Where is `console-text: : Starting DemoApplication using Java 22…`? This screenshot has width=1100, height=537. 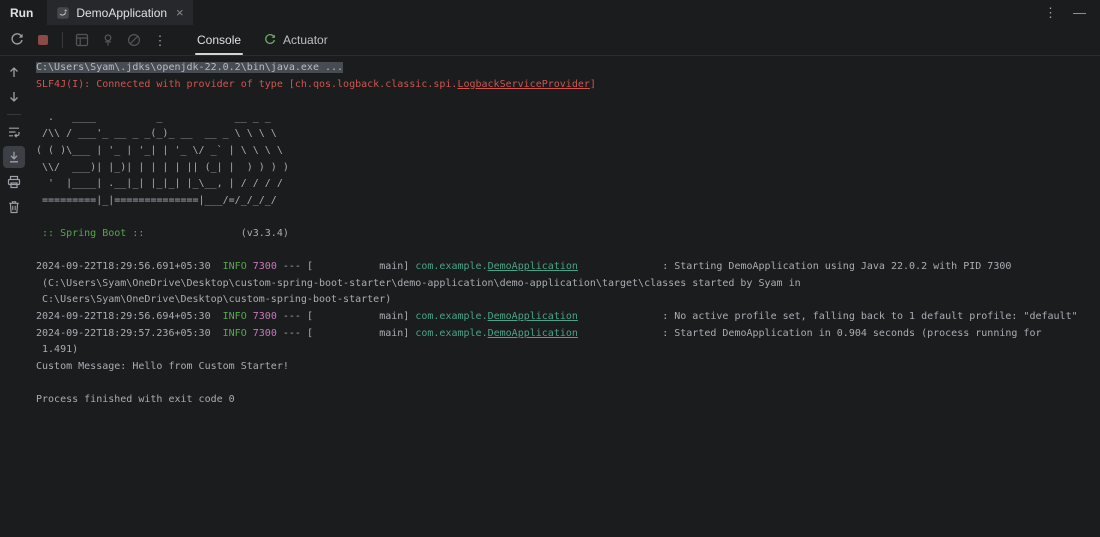 console-text: : Starting DemoApplication using Java 22… is located at coordinates (794, 267).